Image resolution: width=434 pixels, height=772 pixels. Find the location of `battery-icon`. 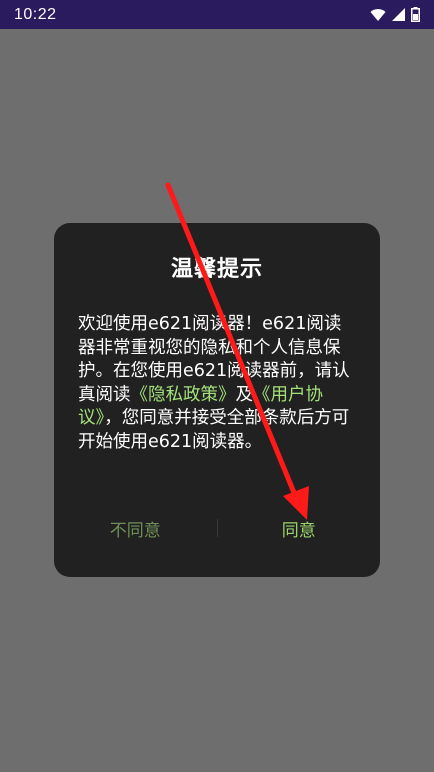

battery-icon is located at coordinates (415, 14).